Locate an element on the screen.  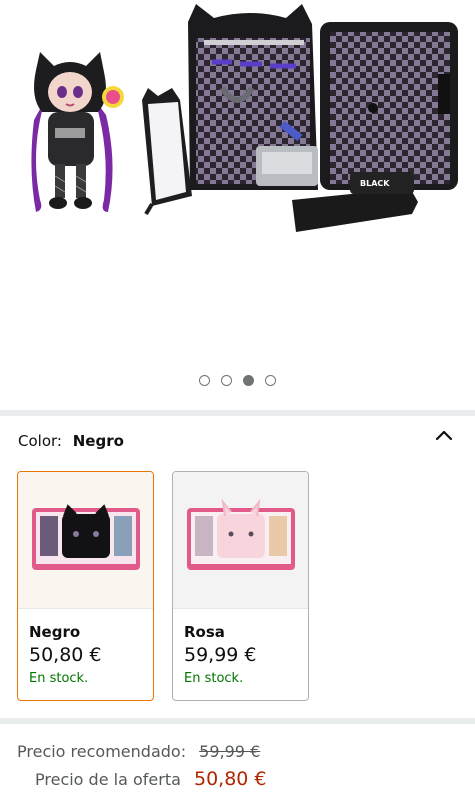
color-swatch-rosa: Rosa 59,99 € En stock. is located at coordinates (240, 586).